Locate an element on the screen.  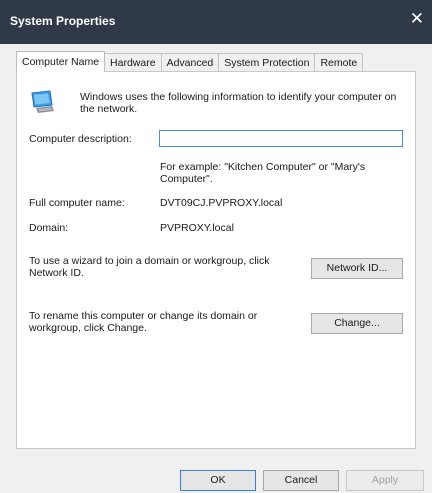
cancel-button: Cancel is located at coordinates (301, 480).